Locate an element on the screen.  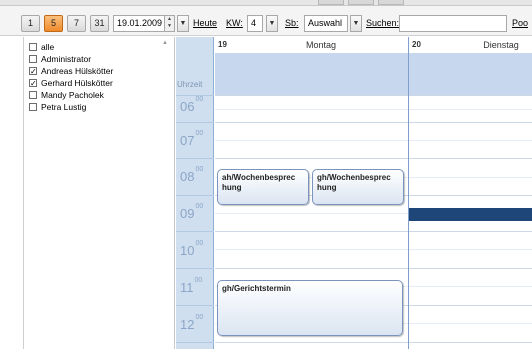
user-label: Petra Lustig is located at coordinates (64, 107).